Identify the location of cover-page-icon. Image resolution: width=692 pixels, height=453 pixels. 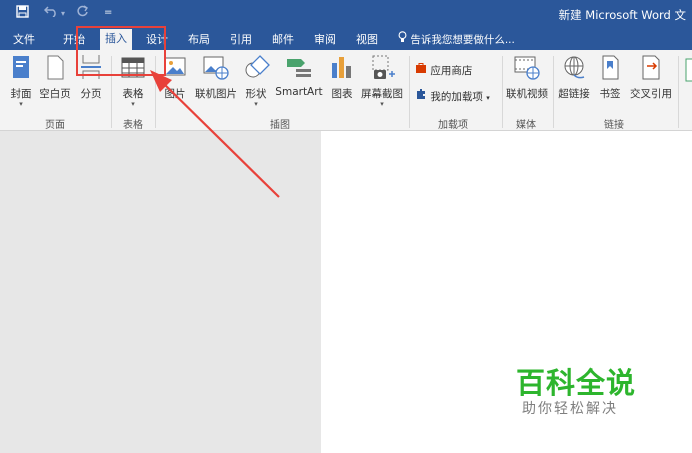
(21, 67).